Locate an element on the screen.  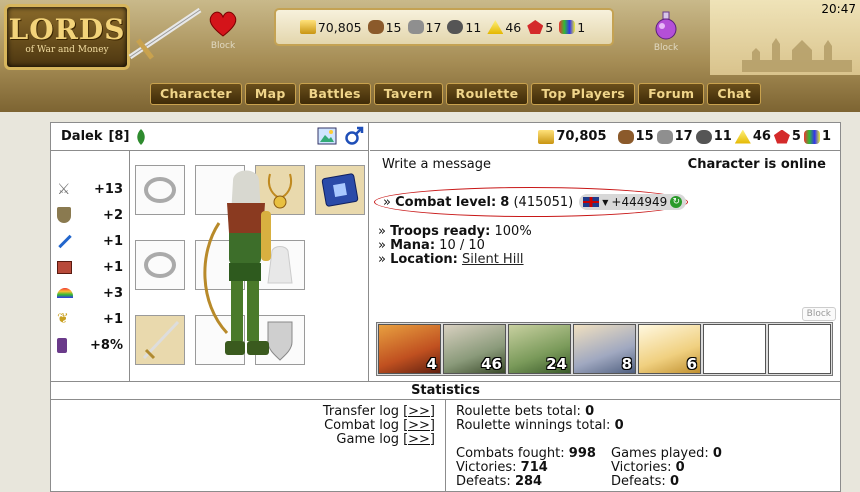
equip-ring-slot is located at coordinates (160, 190).